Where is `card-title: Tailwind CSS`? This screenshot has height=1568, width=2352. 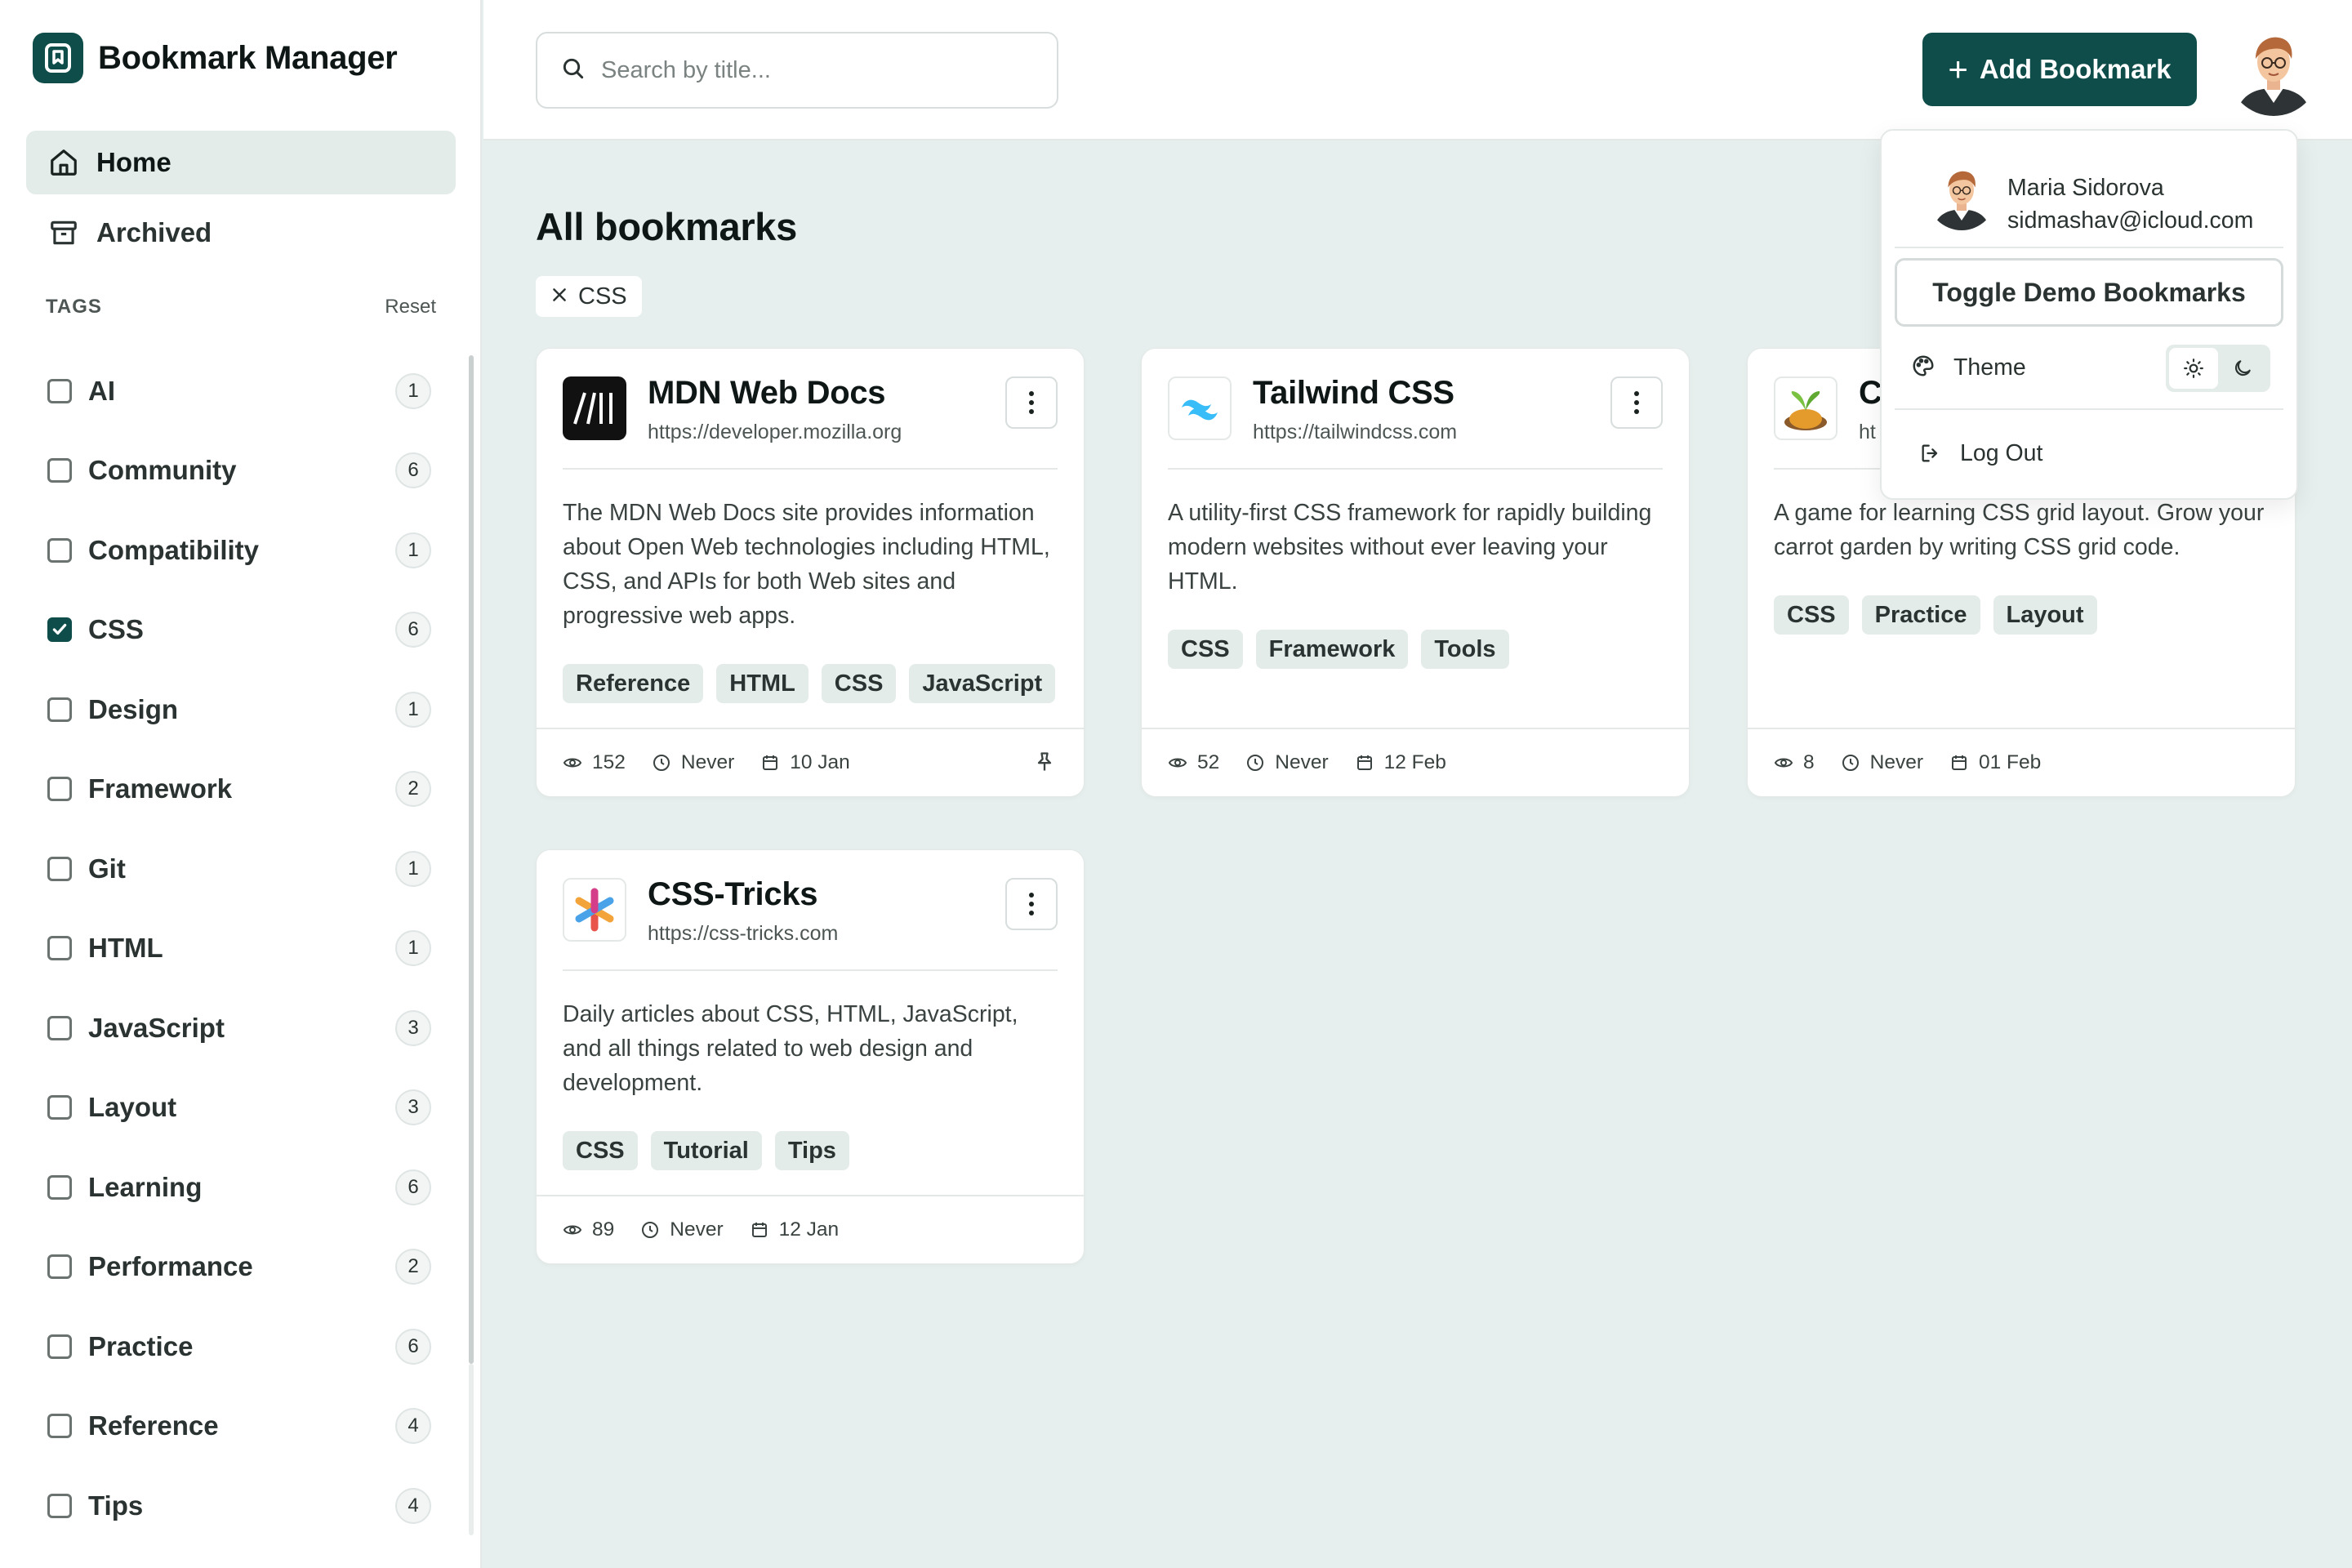
card-title: Tailwind CSS is located at coordinates (1353, 393).